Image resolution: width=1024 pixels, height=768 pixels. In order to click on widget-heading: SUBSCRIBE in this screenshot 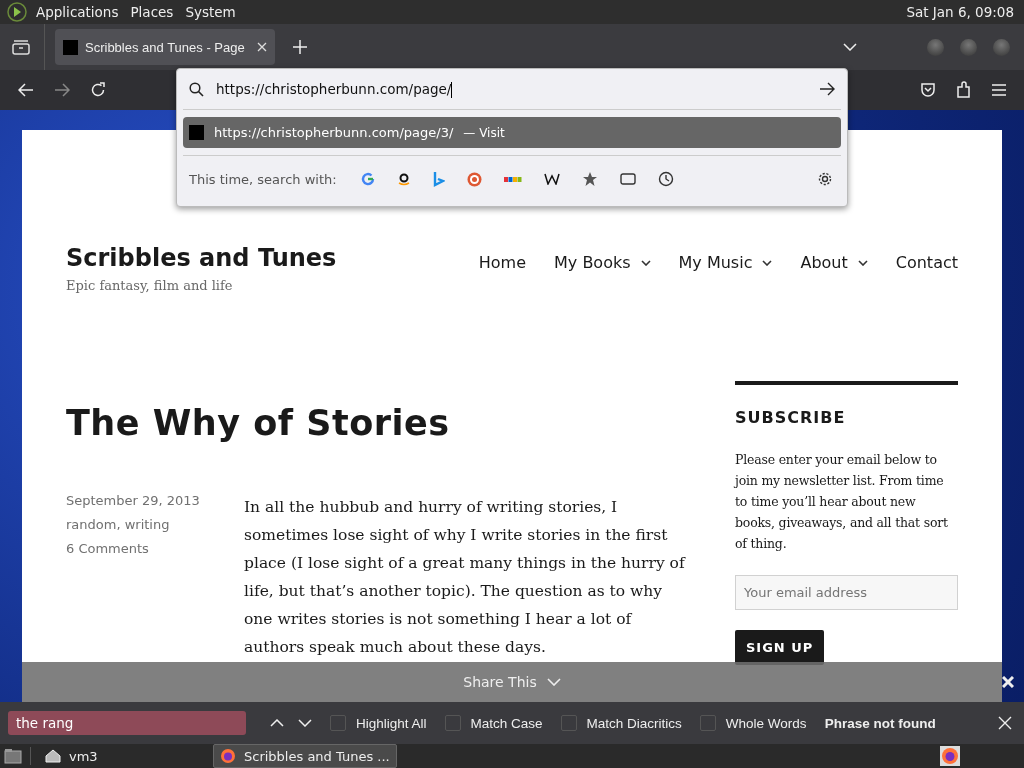, I will do `click(791, 417)`.